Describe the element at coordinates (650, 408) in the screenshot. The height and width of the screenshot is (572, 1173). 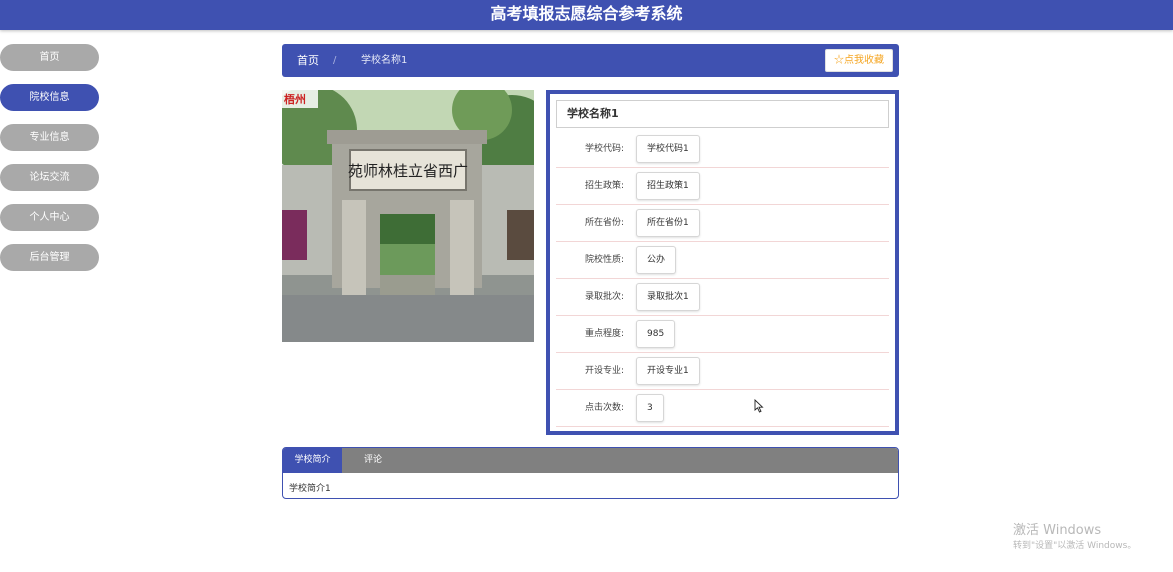
I see `detail-value: 3` at that location.